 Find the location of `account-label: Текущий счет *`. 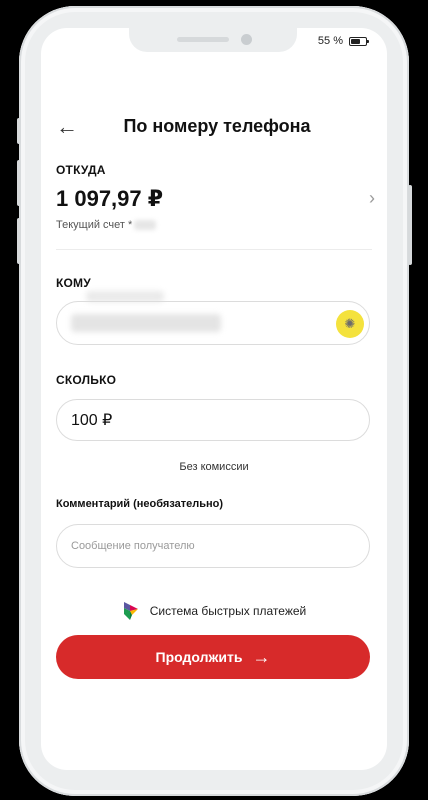

account-label: Текущий счет * is located at coordinates (106, 225).